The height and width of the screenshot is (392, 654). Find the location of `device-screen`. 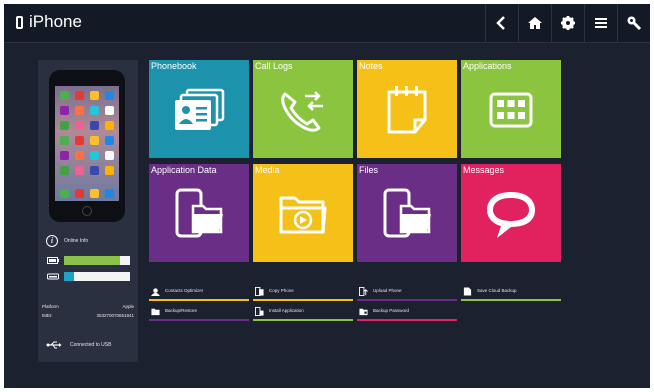

device-screen is located at coordinates (87, 143).